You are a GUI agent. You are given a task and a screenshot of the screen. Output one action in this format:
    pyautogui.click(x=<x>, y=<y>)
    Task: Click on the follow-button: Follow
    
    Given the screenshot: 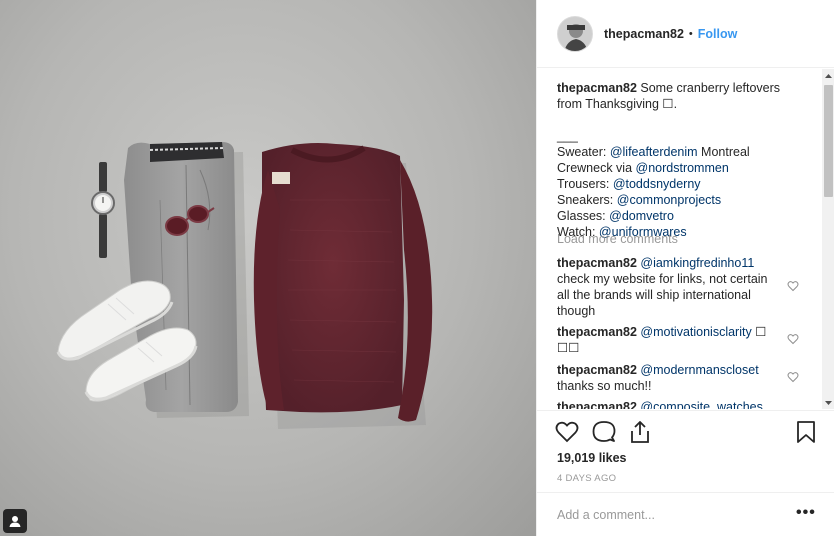 What is the action you would take?
    pyautogui.click(x=718, y=34)
    